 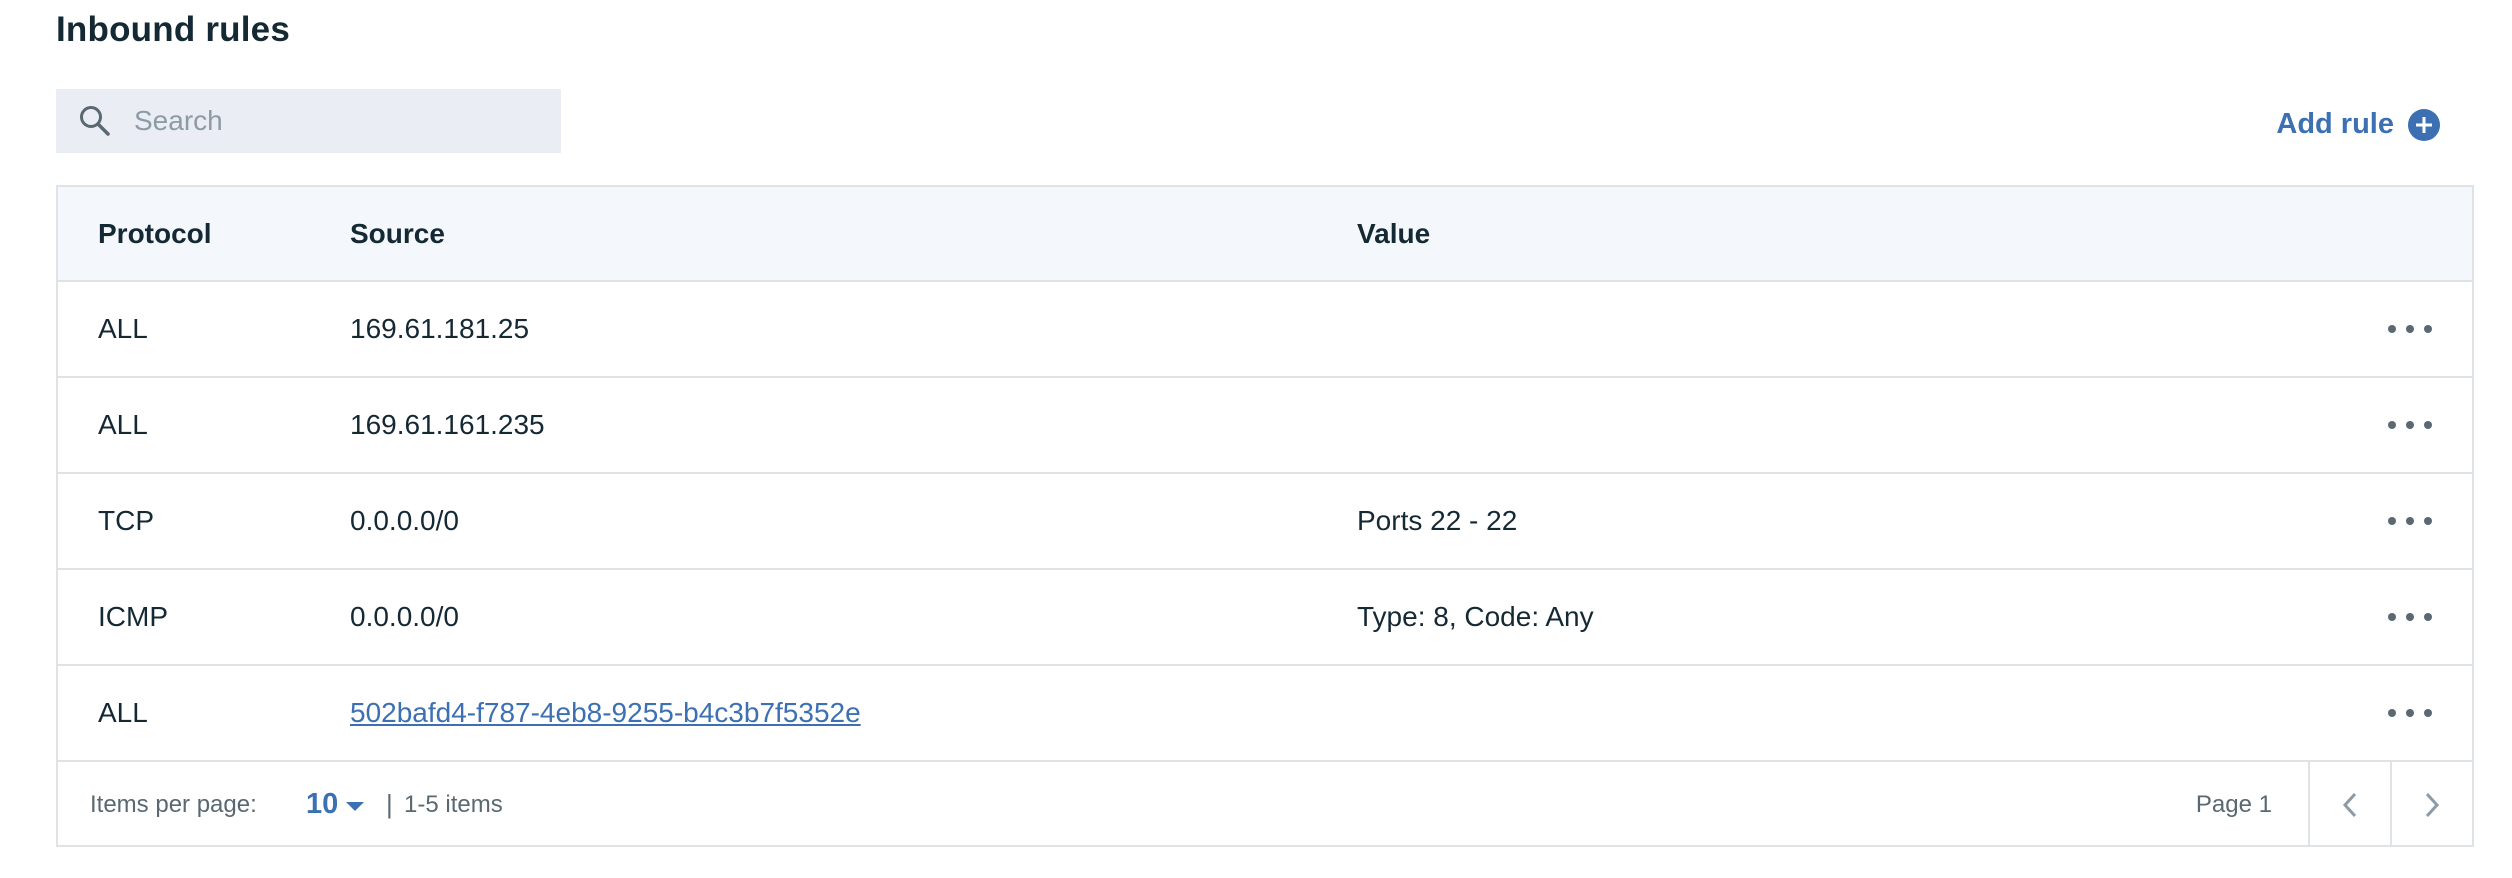 I want to click on items-per-page-value: 10, so click(x=322, y=804).